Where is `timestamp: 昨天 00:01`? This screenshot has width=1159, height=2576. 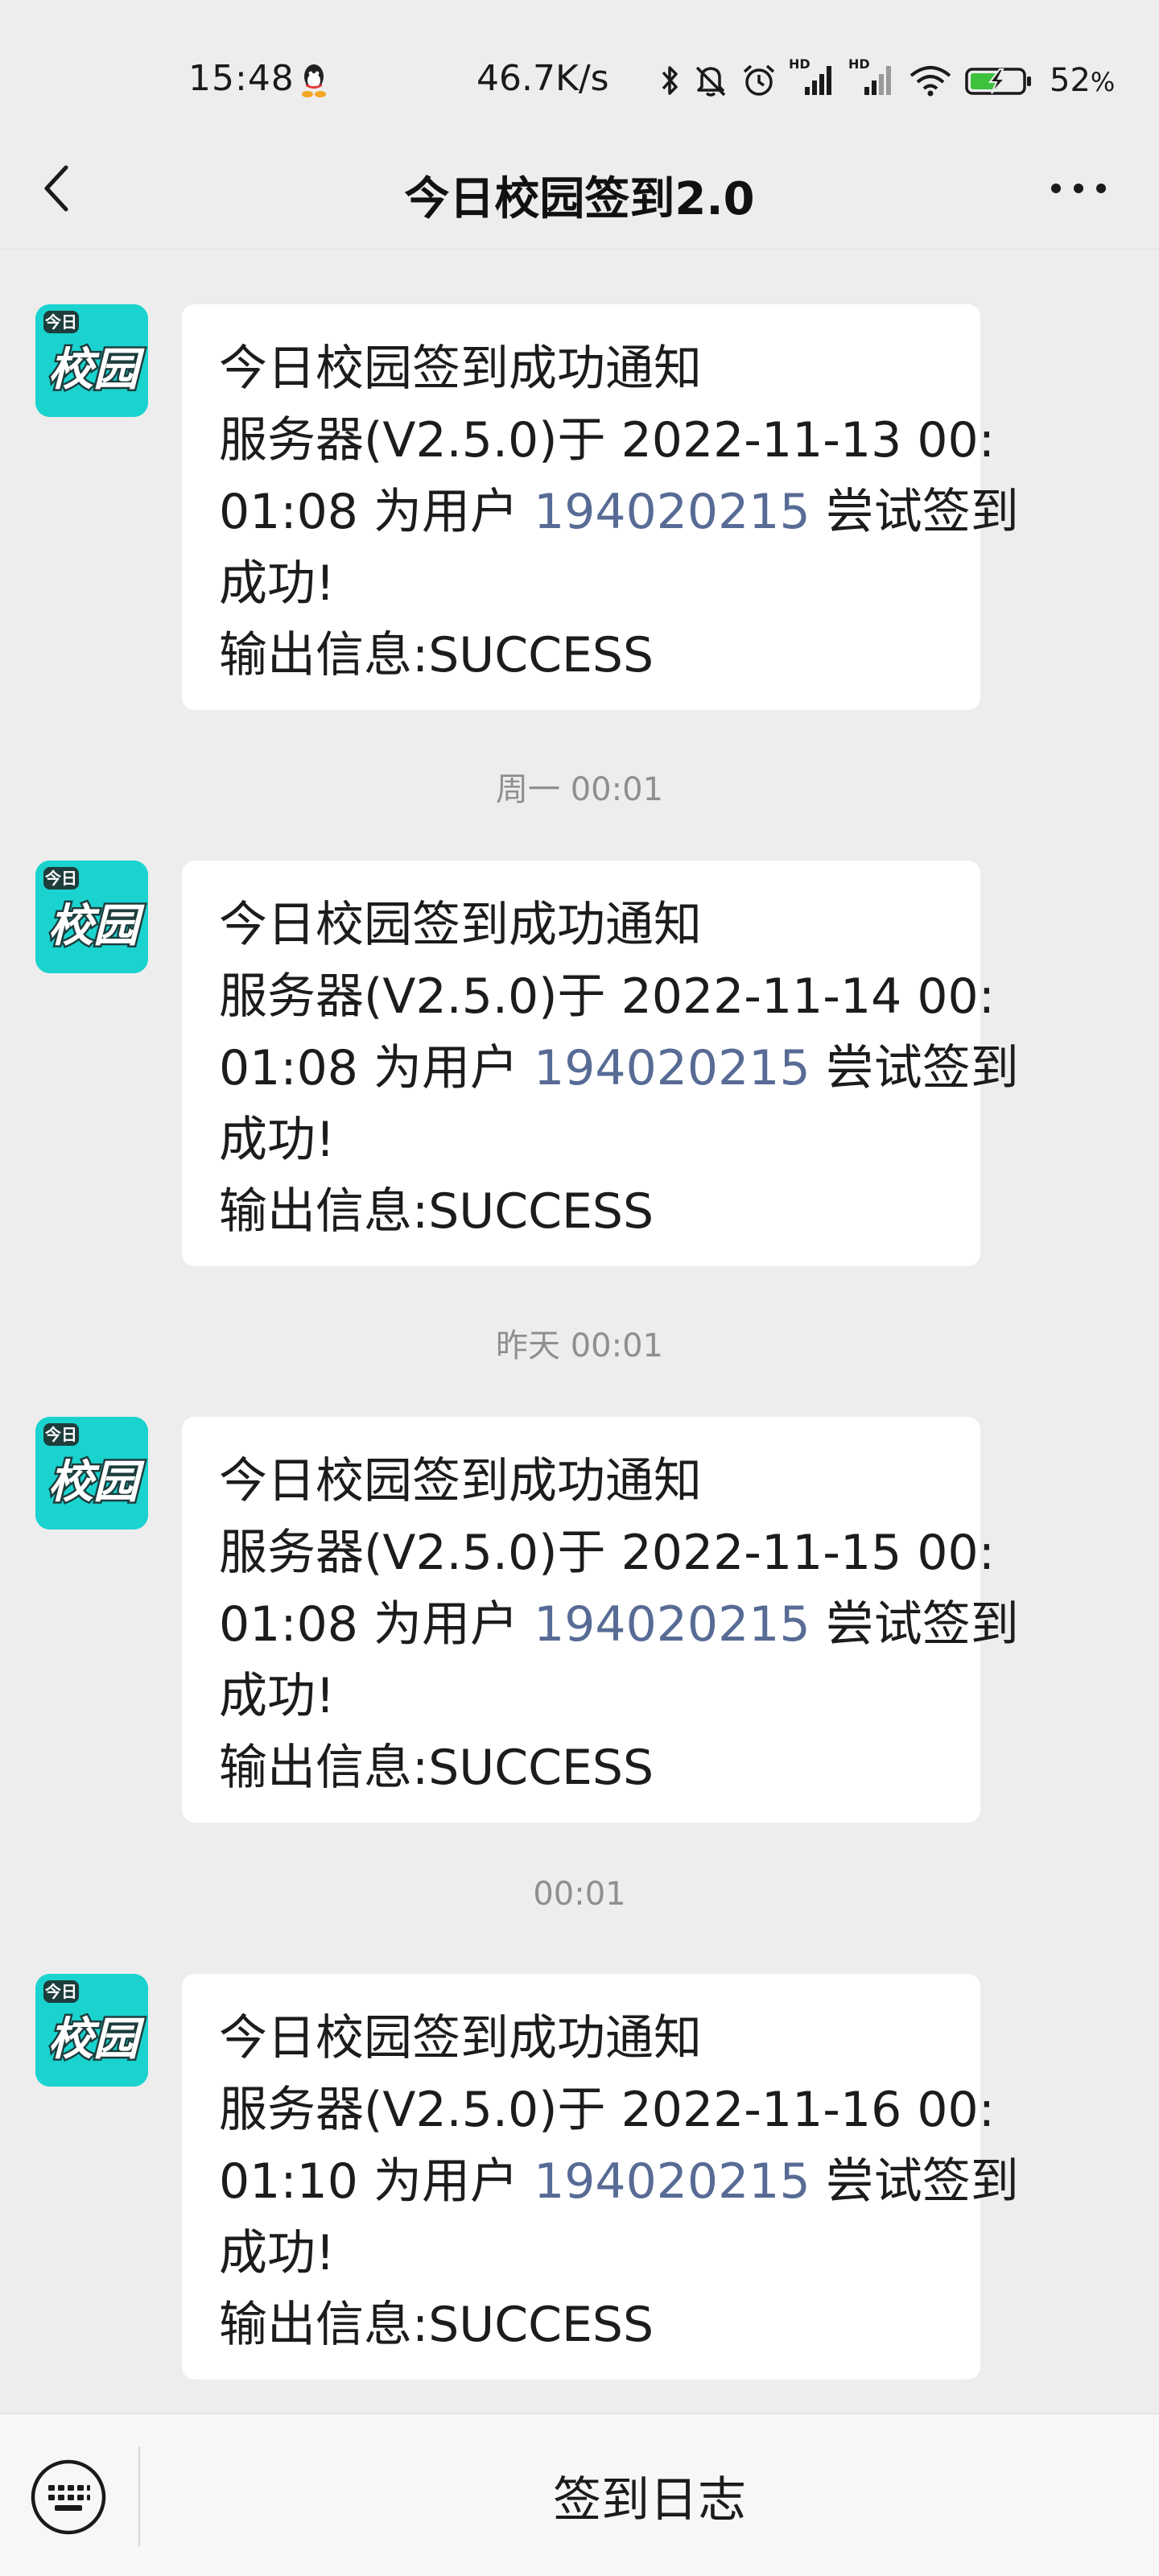 timestamp: 昨天 00:01 is located at coordinates (579, 1345).